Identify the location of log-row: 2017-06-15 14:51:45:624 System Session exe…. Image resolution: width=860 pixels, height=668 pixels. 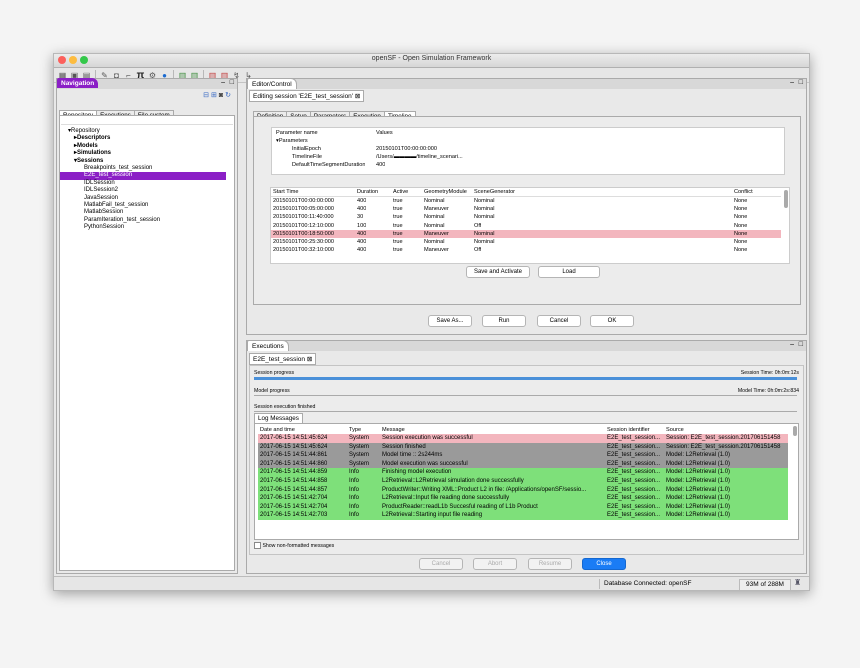
(523, 438).